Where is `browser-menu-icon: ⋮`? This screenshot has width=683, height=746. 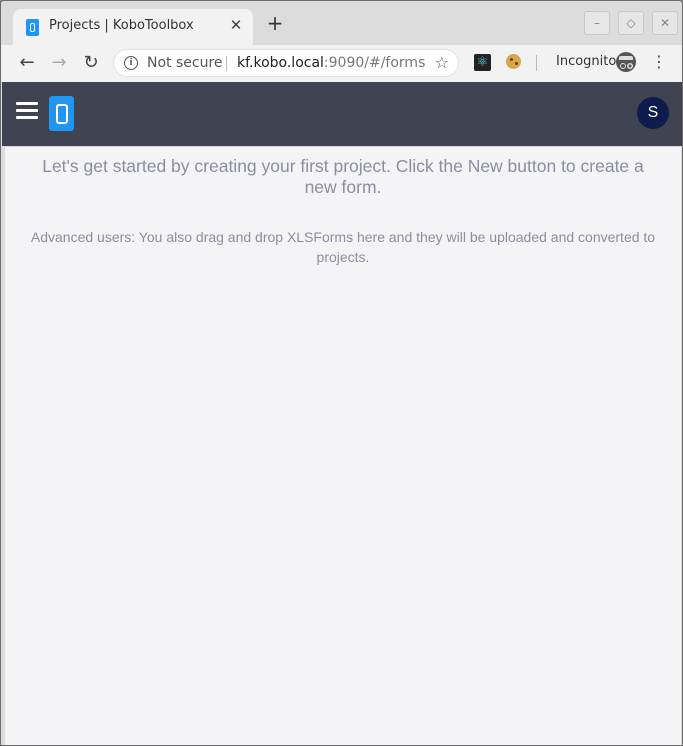
browser-menu-icon: ⋮ is located at coordinates (659, 62).